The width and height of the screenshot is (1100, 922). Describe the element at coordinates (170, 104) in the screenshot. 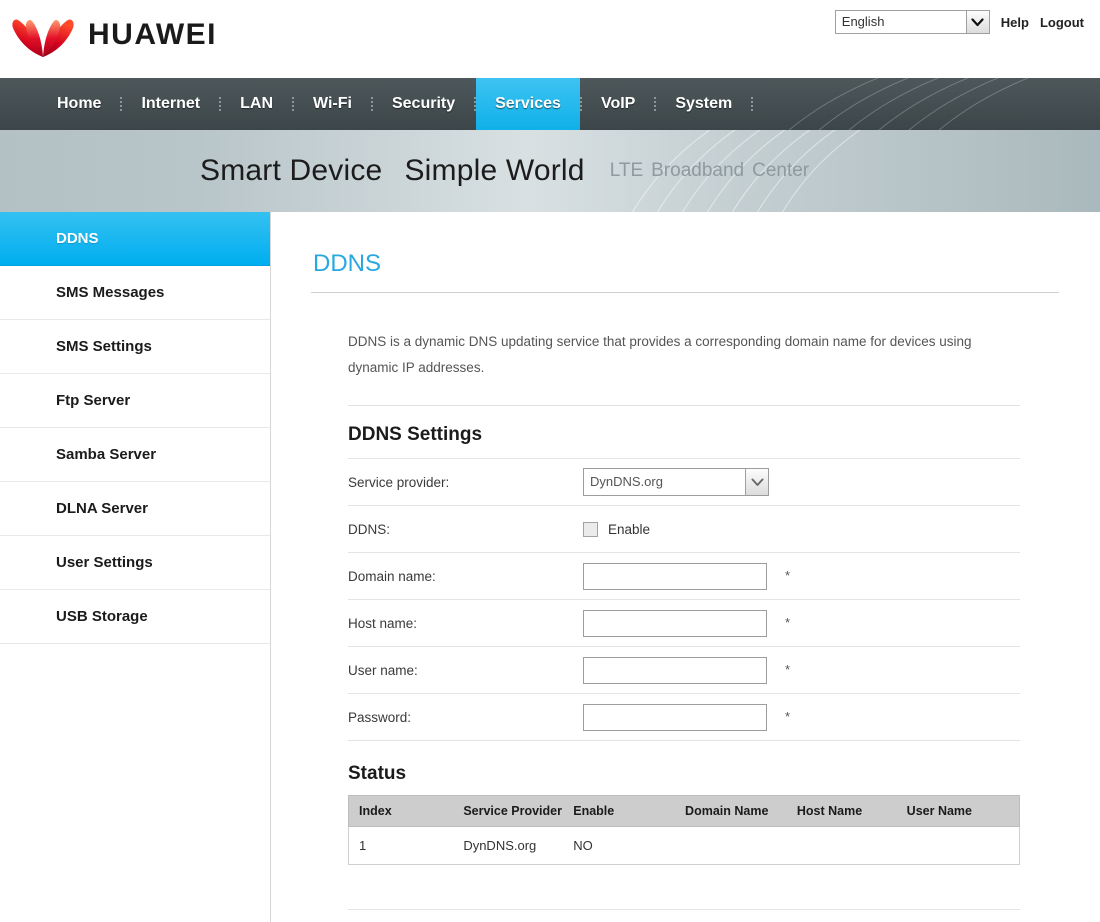

I see `nav-item-internet: Internet` at that location.